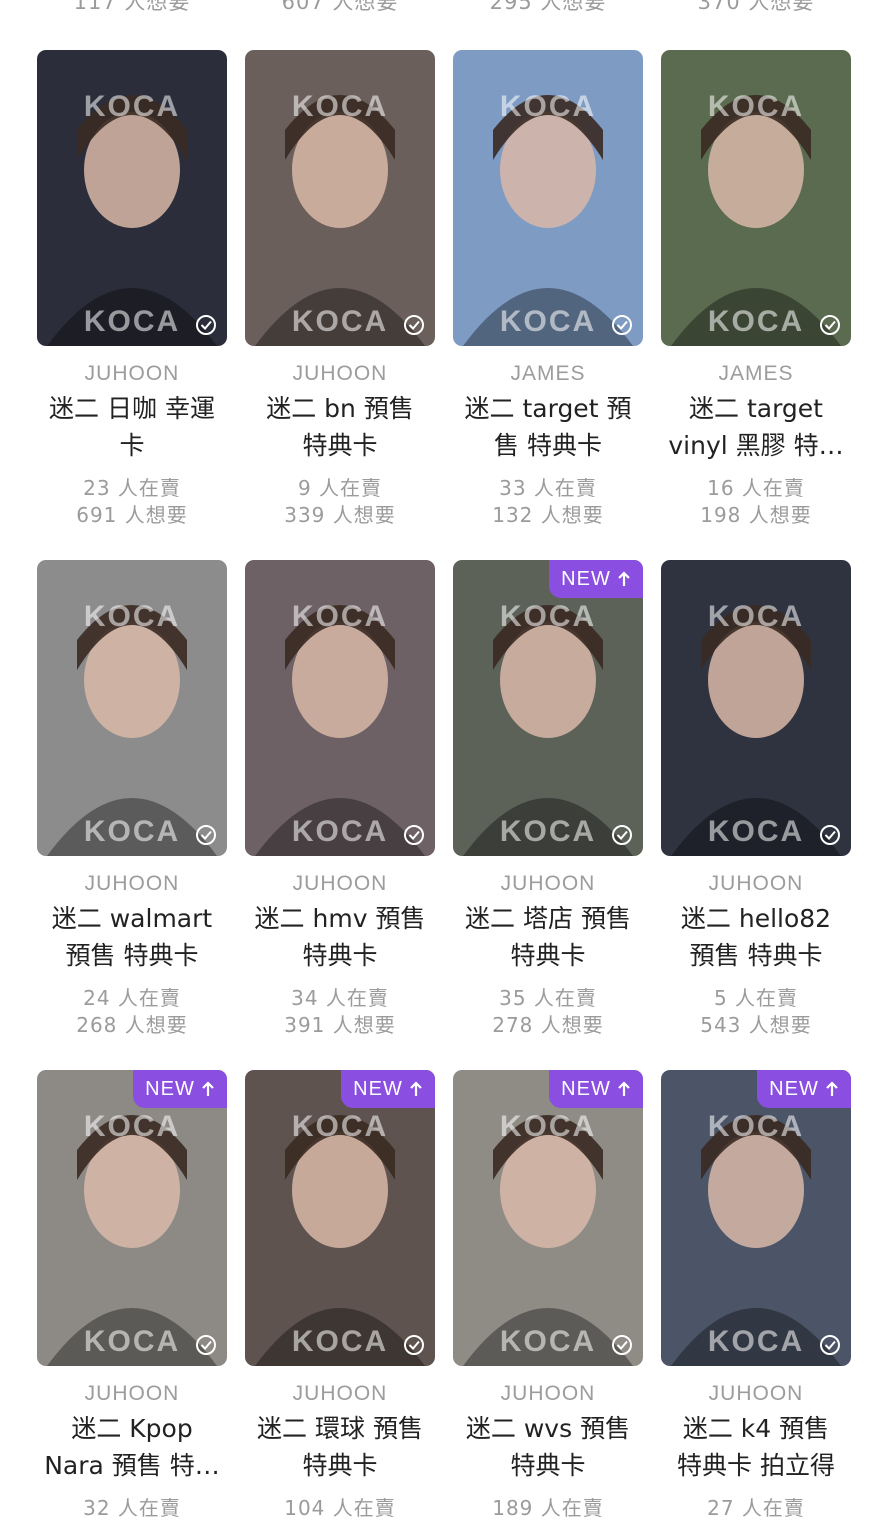 This screenshot has height=1530, width=886. I want to click on photocard-item: KOCA KOCA JUHOON 迷二 日咖 幸運卡 23 人在賣 691 人想要, so click(132, 288).